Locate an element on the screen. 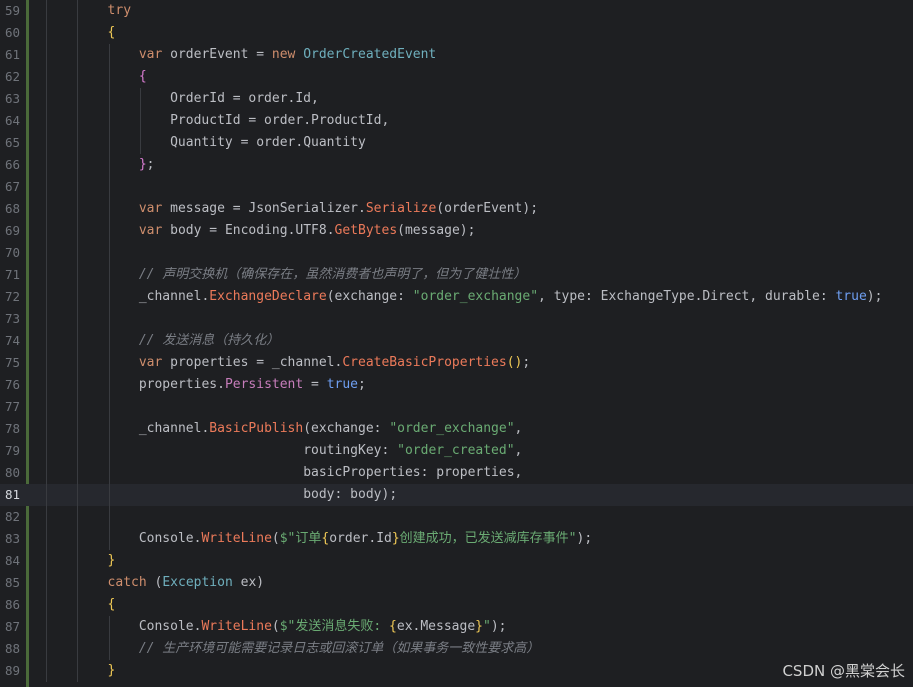 This screenshot has height=687, width=913. code-line: 79 routingKey: "order_created", is located at coordinates (456, 451).